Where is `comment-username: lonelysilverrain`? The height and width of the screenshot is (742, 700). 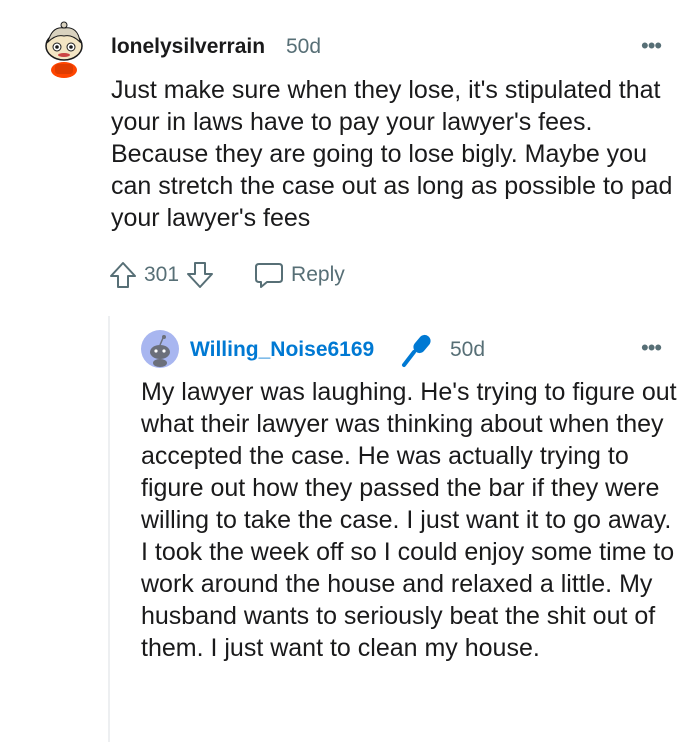 comment-username: lonelysilverrain is located at coordinates (188, 47).